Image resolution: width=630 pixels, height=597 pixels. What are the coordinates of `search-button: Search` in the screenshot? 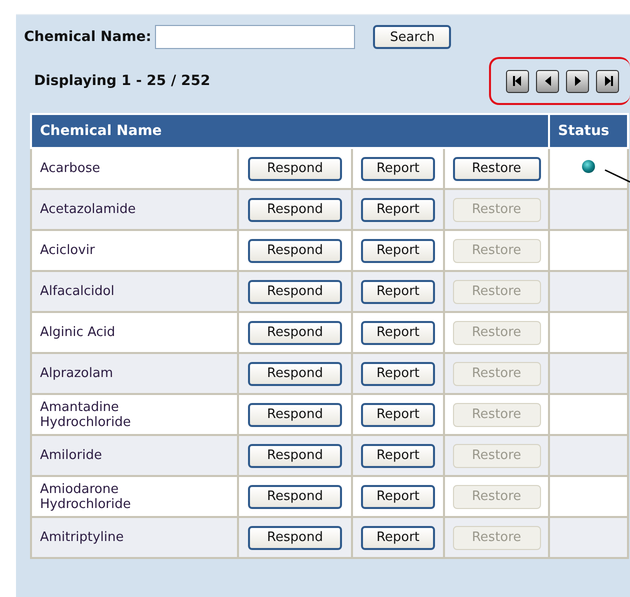 It's located at (412, 37).